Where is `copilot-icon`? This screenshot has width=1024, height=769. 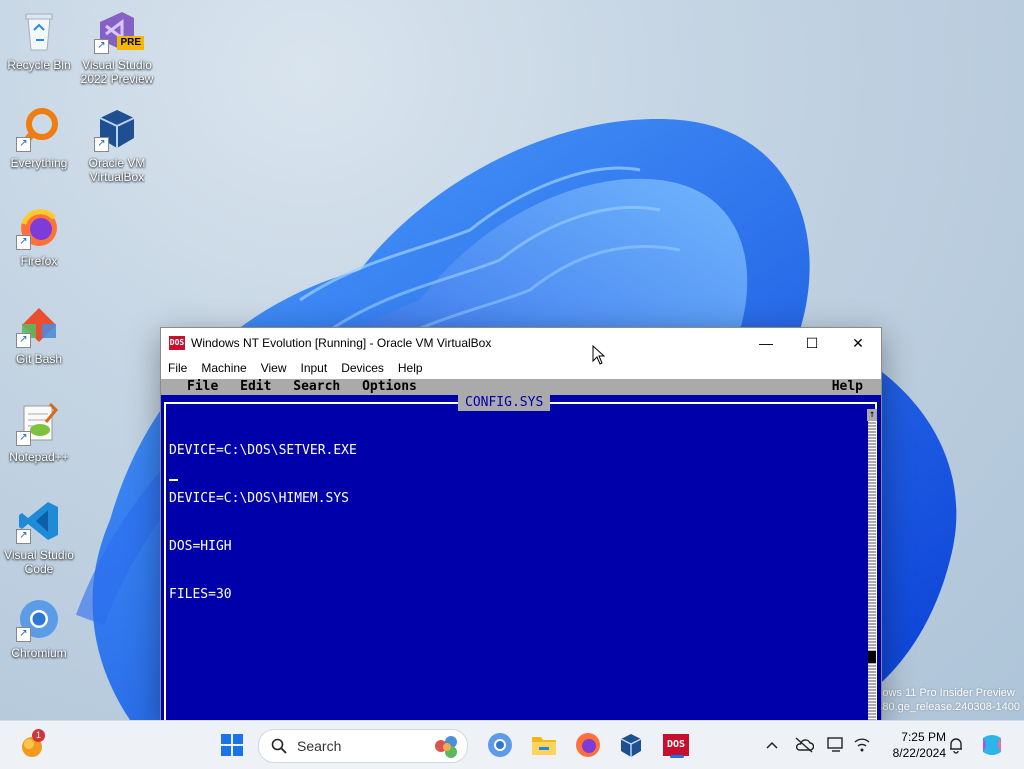 copilot-icon is located at coordinates (992, 745).